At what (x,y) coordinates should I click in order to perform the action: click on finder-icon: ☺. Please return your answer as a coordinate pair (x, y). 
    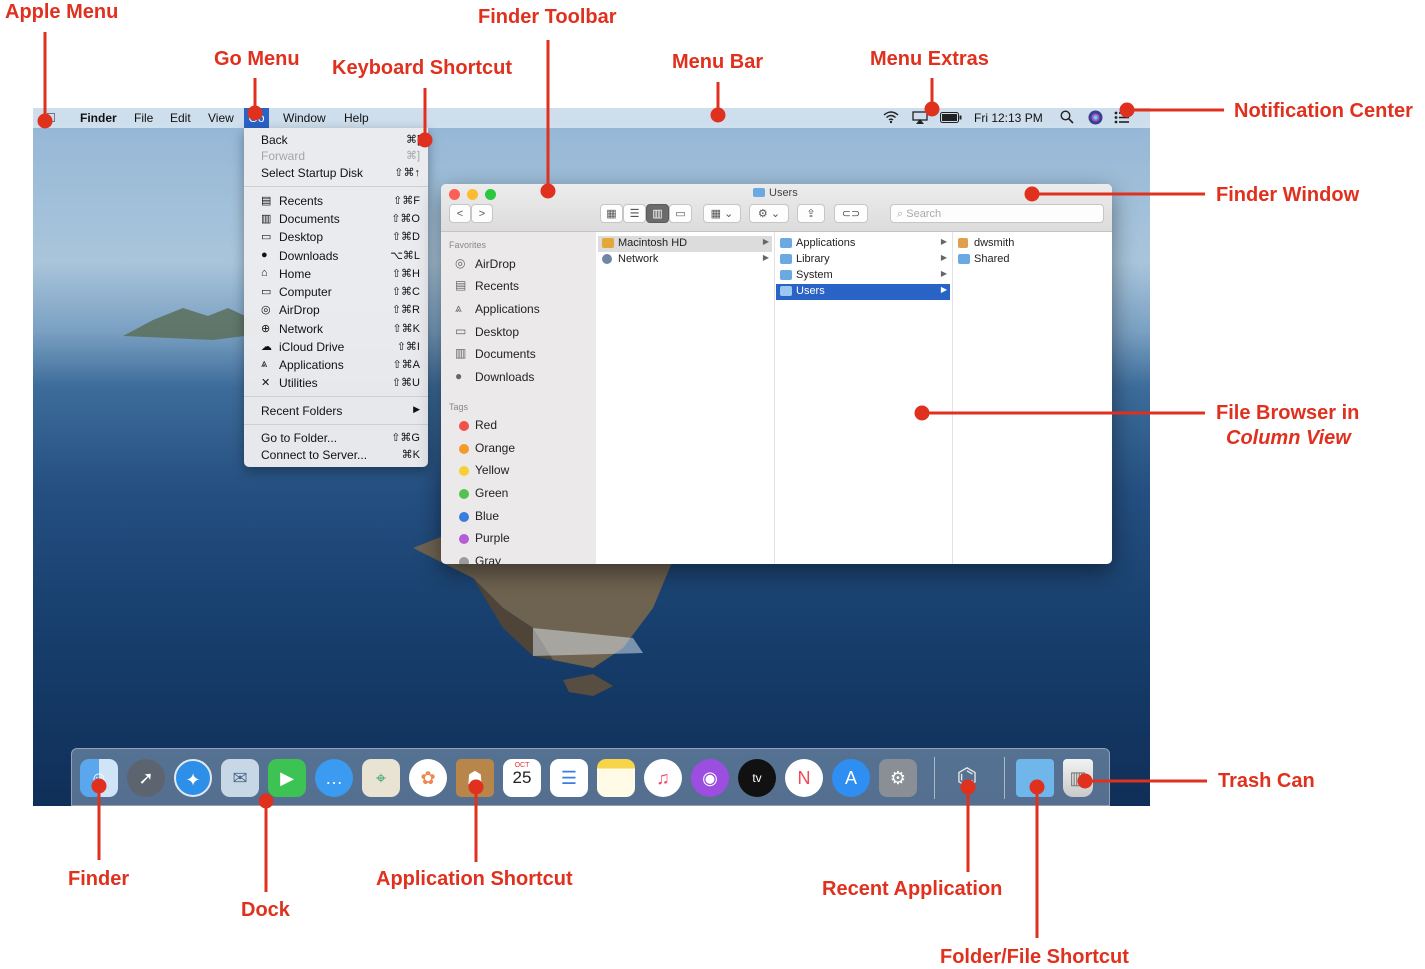
    Looking at the image, I should click on (99, 778).